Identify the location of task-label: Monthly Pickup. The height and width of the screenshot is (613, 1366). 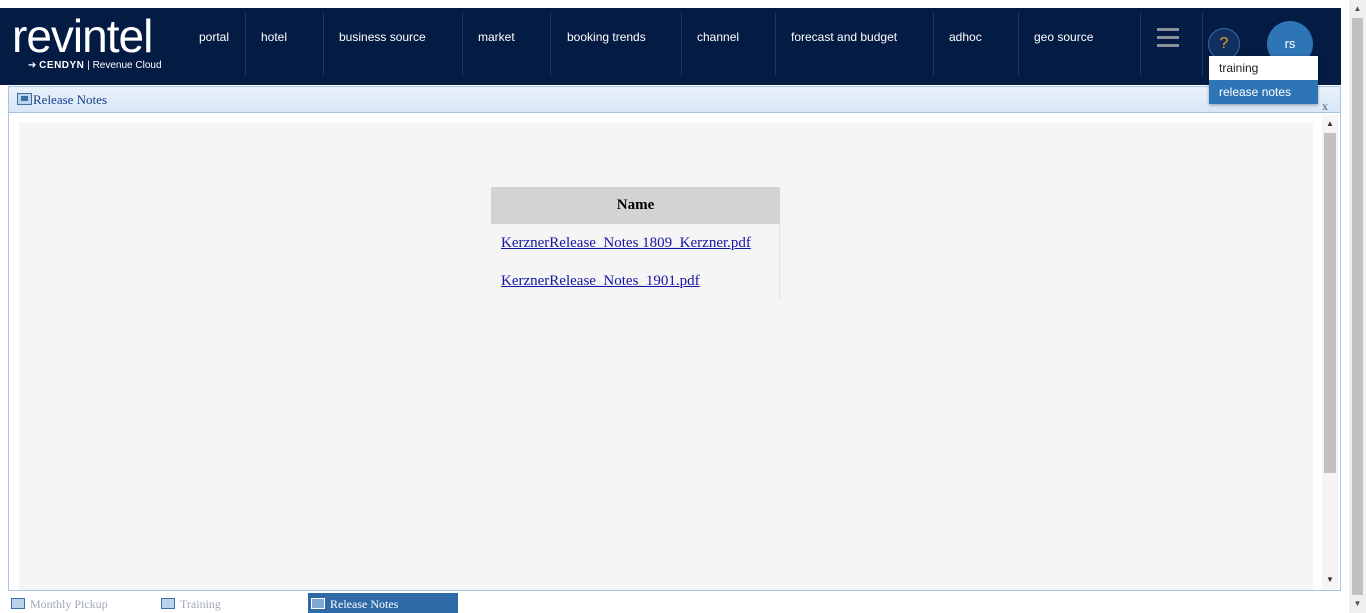
(69, 604).